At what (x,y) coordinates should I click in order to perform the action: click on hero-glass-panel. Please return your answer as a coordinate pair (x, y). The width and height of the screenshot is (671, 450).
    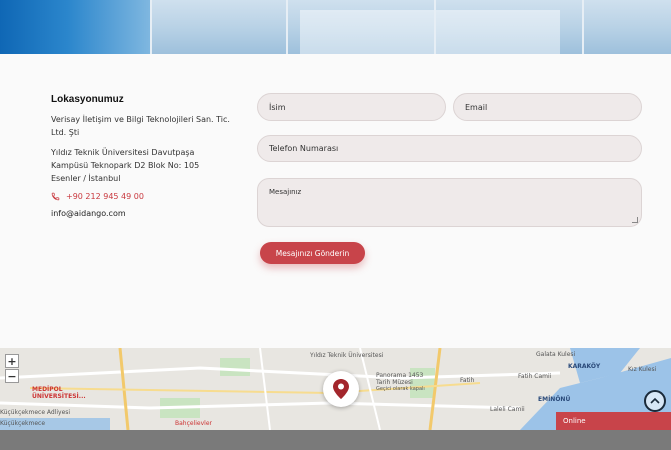
    Looking at the image, I should click on (75, 27).